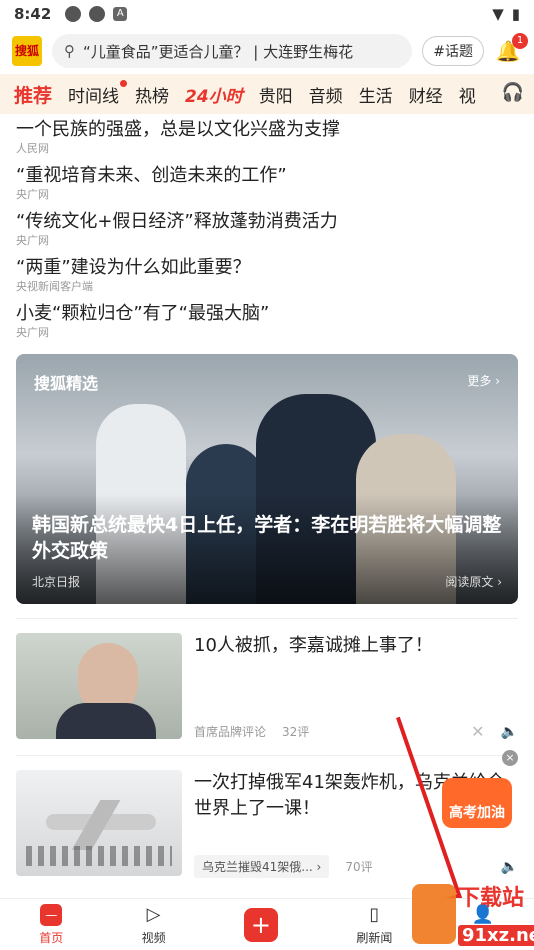  What do you see at coordinates (214, 94) in the screenshot?
I see `tab-24h: 24小时` at bounding box center [214, 94].